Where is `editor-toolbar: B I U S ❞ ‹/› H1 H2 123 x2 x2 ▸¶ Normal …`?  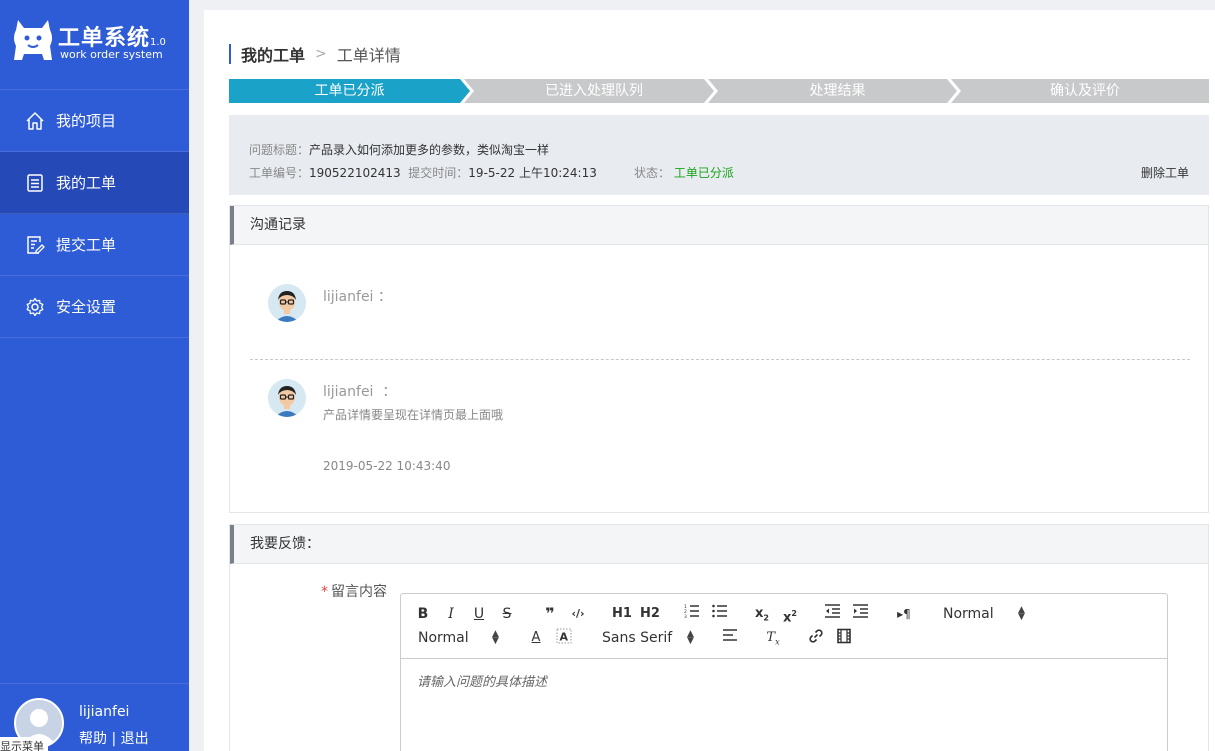
editor-toolbar: B I U S ❞ ‹/› H1 H2 123 x2 x2 ▸¶ Normal … is located at coordinates (784, 626).